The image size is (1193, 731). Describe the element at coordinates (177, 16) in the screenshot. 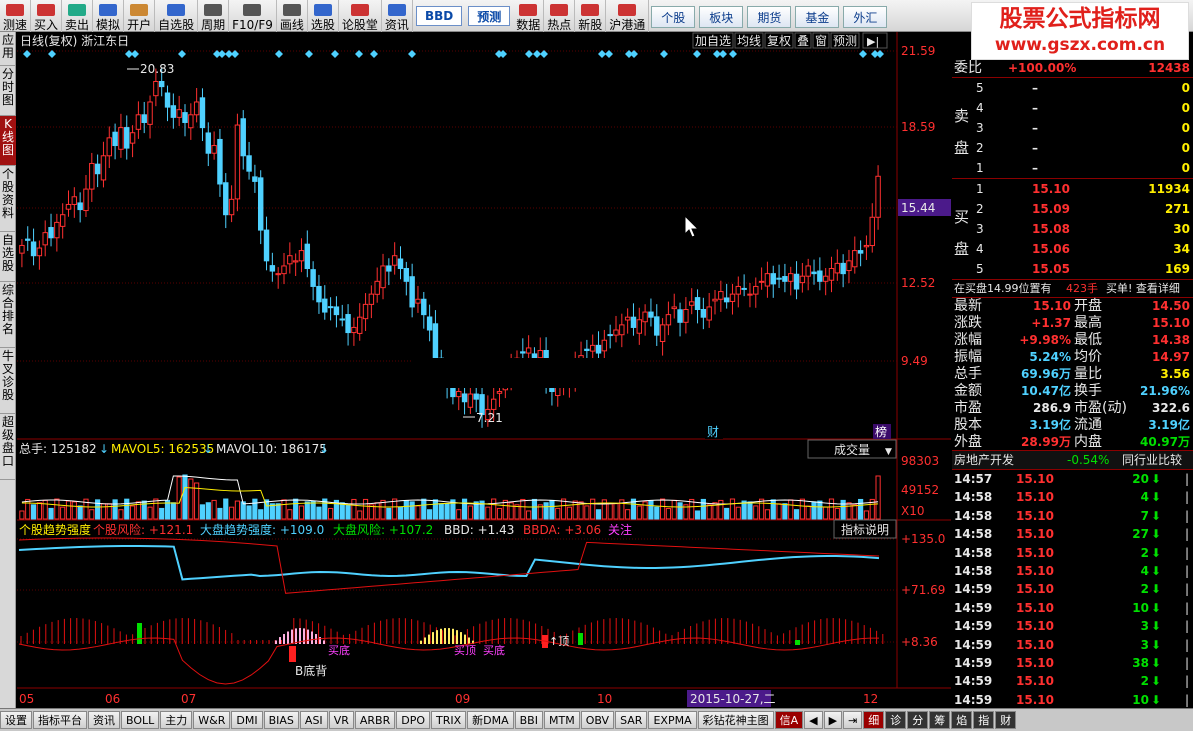

I see `toolbar-button-5: 自选股` at that location.